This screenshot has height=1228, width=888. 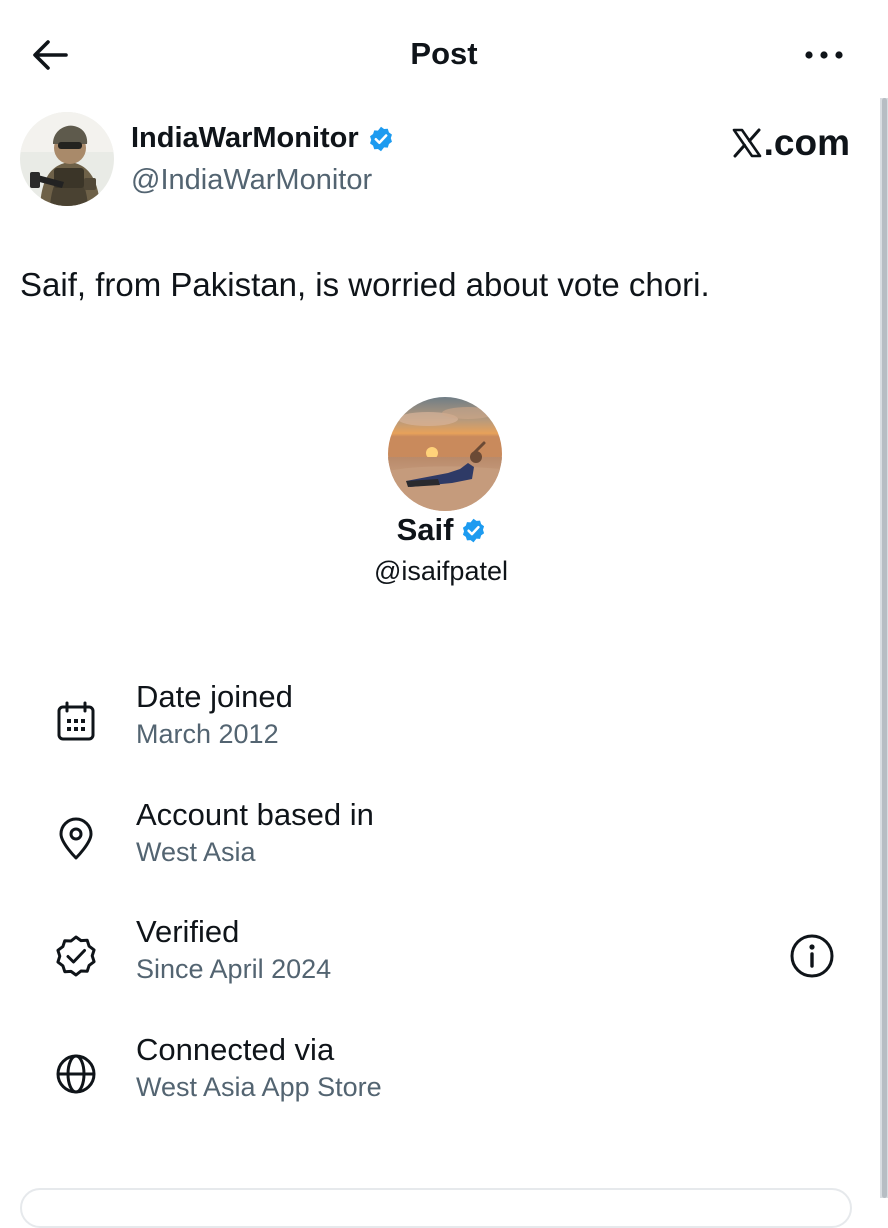 What do you see at coordinates (207, 734) in the screenshot?
I see `detail-value: March 2012` at bounding box center [207, 734].